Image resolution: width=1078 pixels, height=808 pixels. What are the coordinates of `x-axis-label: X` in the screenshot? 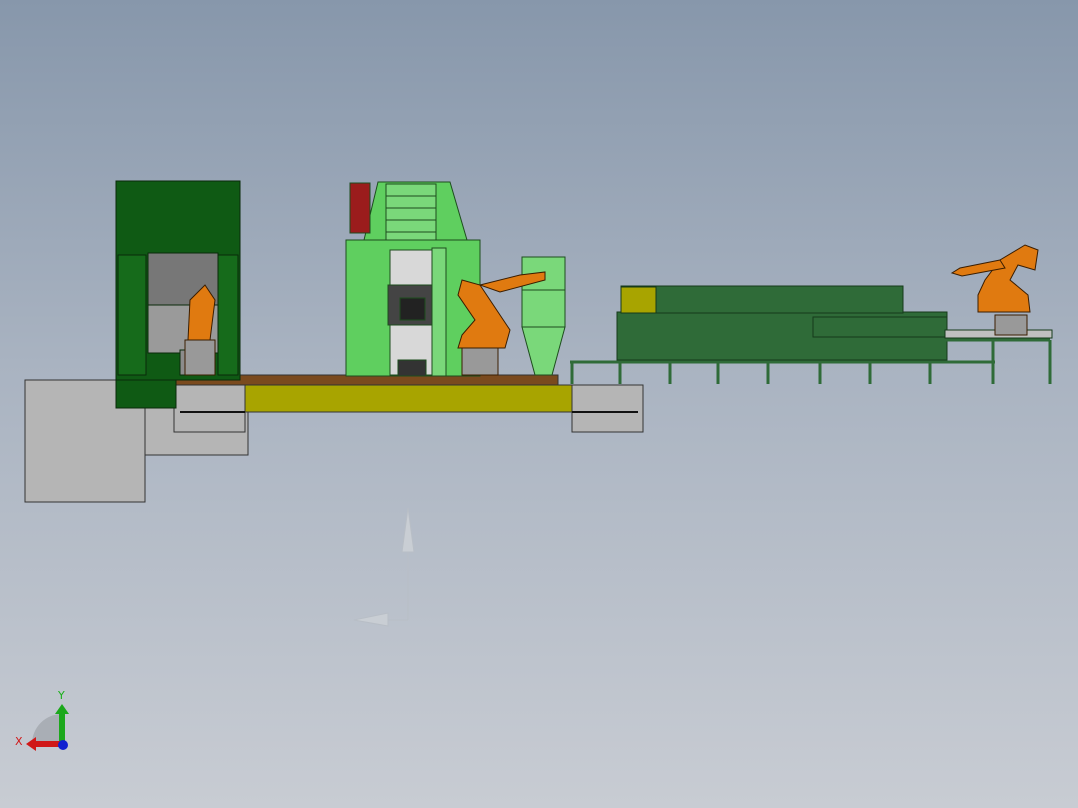 It's located at (19, 741).